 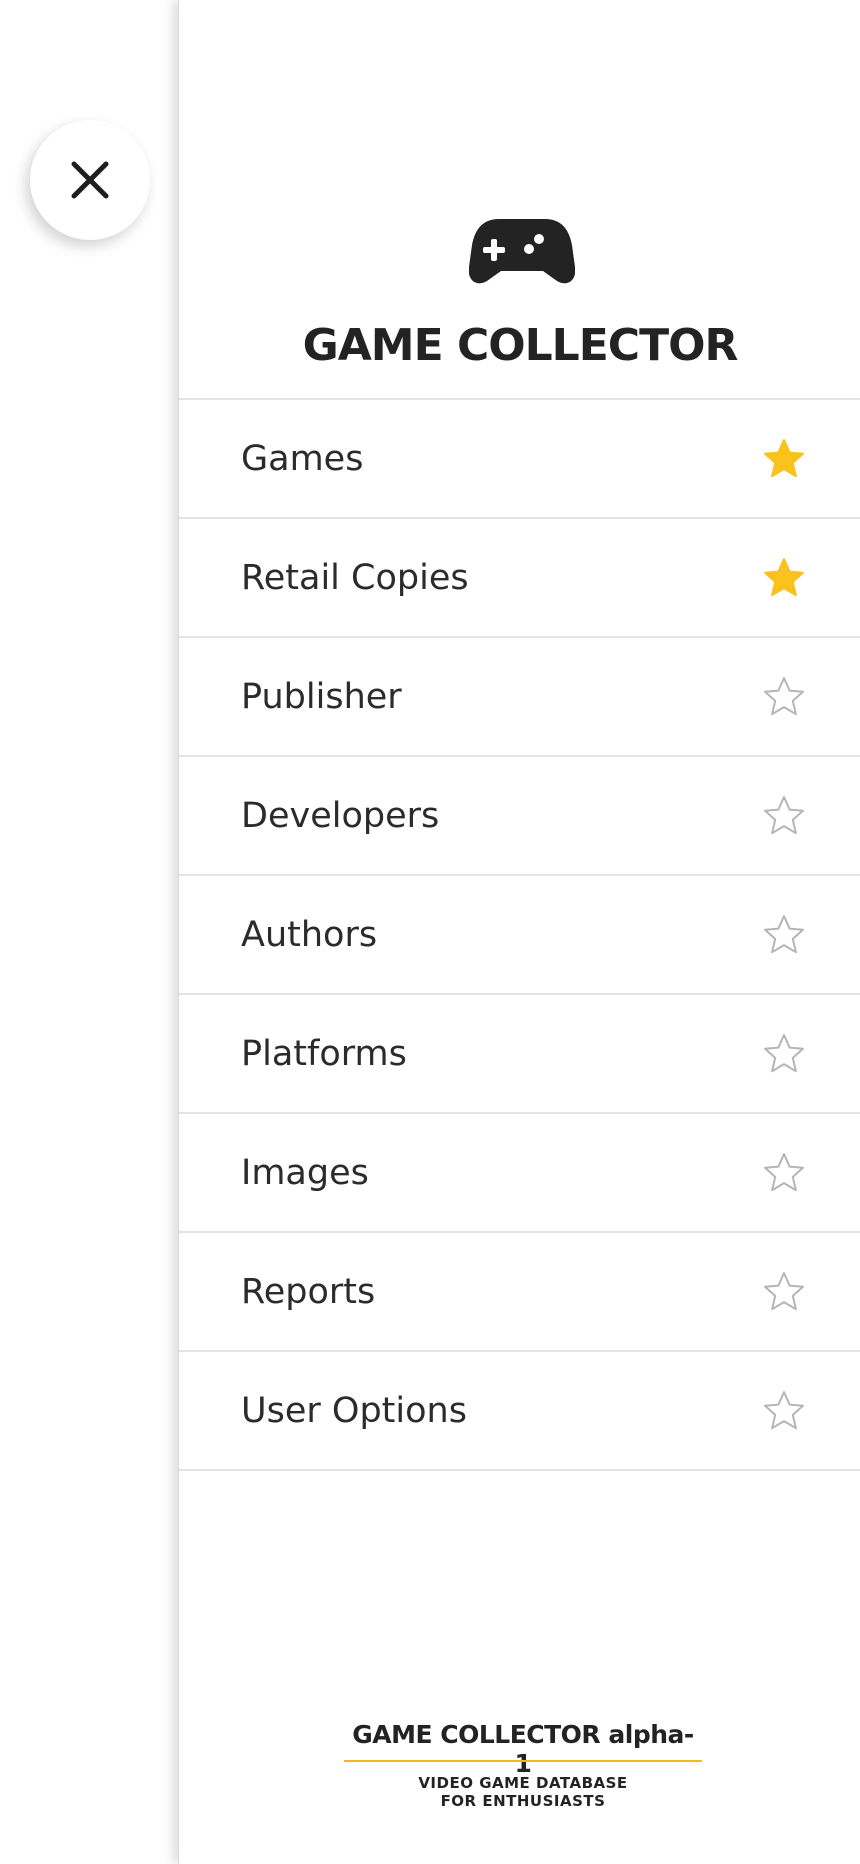 I want to click on footer-subtitle: VIDEO GAME DATABASE FOR ENTHUSIASTS, so click(x=523, y=1792).